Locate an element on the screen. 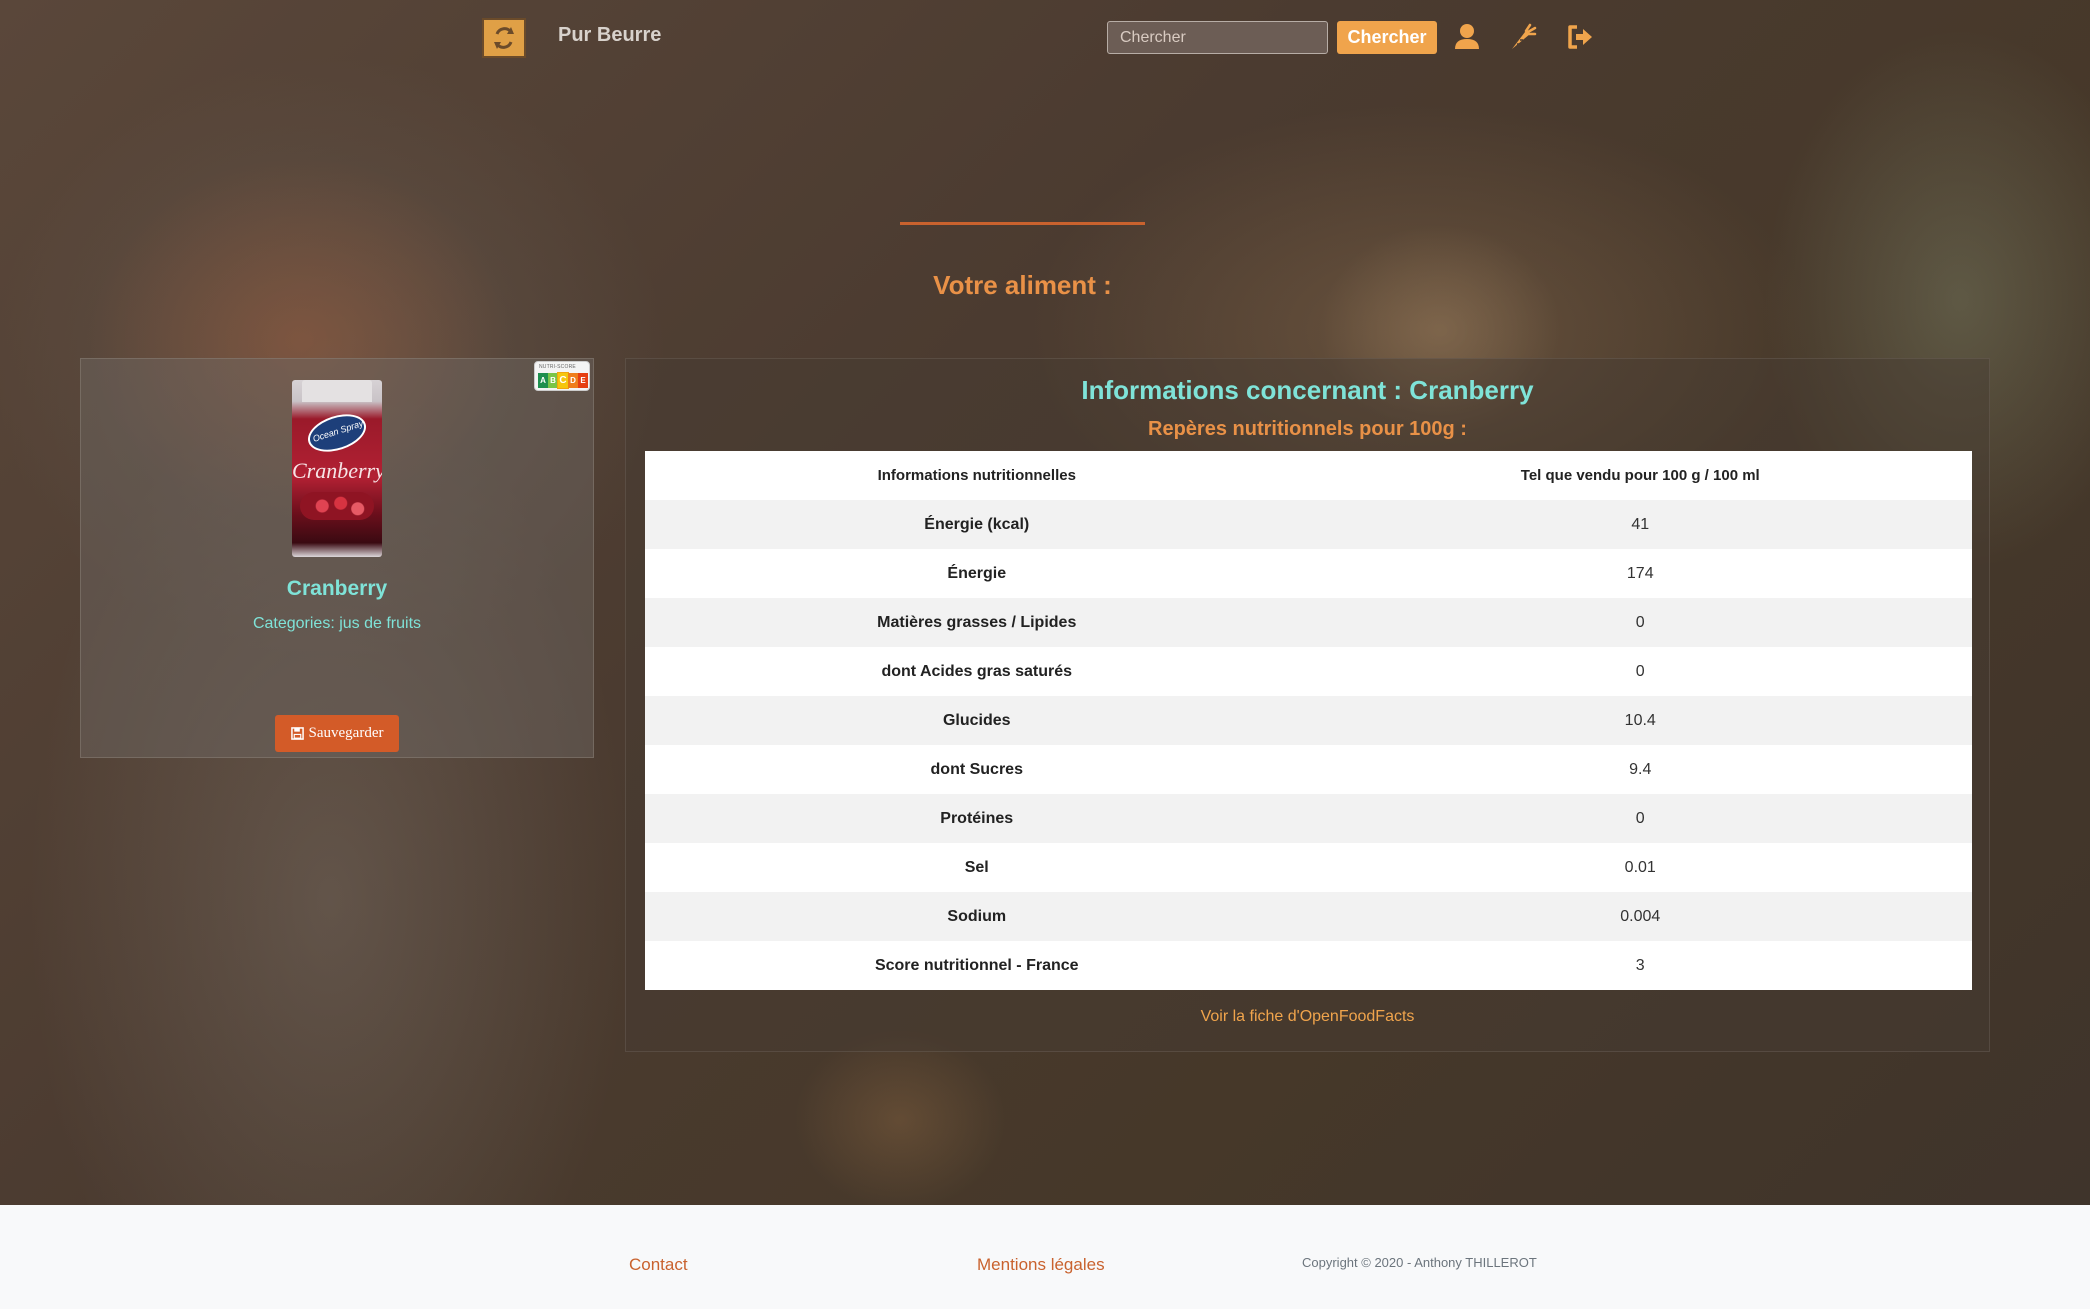 This screenshot has width=2090, height=1309. table-row: dont Sucres 9.4 is located at coordinates (1308, 769).